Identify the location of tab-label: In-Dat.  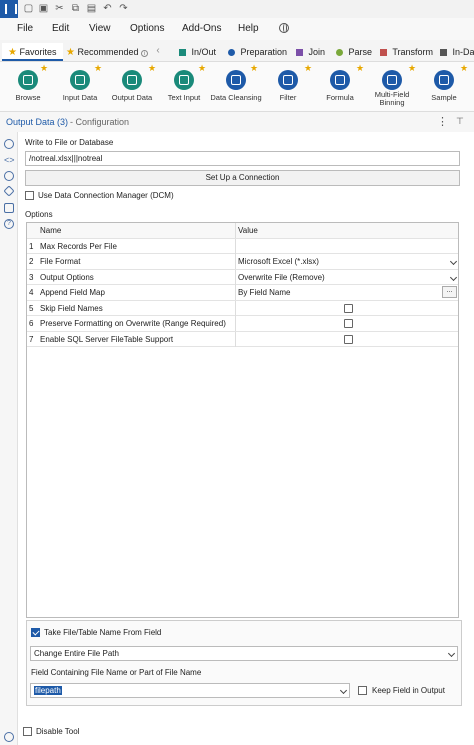
(463, 52).